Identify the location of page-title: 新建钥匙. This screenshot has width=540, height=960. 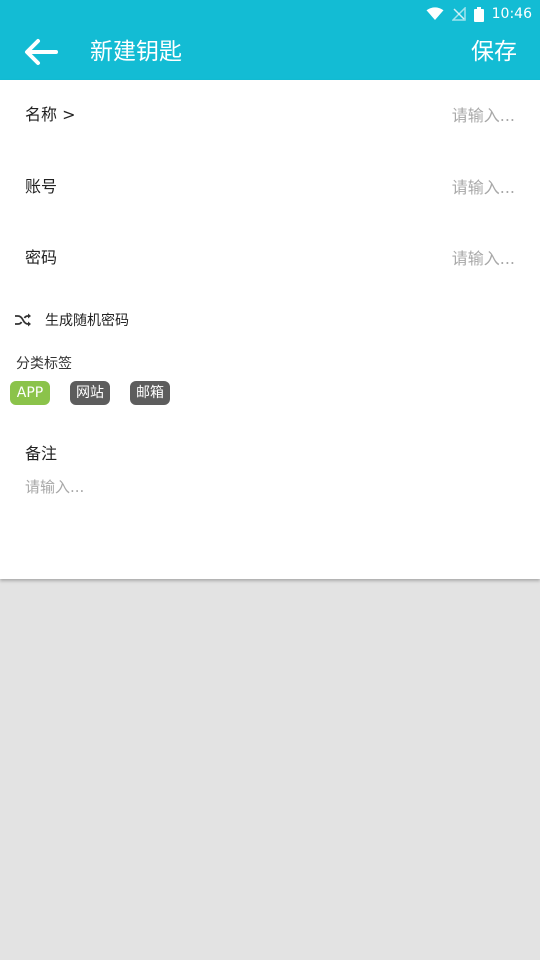
(136, 52).